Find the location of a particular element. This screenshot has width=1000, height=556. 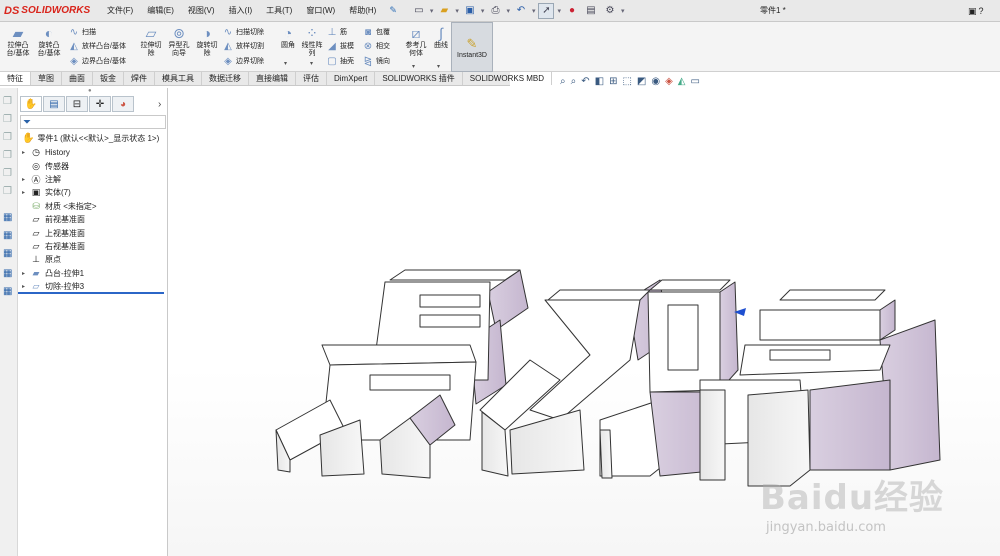

tab-mold-tools: 模具工具 is located at coordinates (178, 78).